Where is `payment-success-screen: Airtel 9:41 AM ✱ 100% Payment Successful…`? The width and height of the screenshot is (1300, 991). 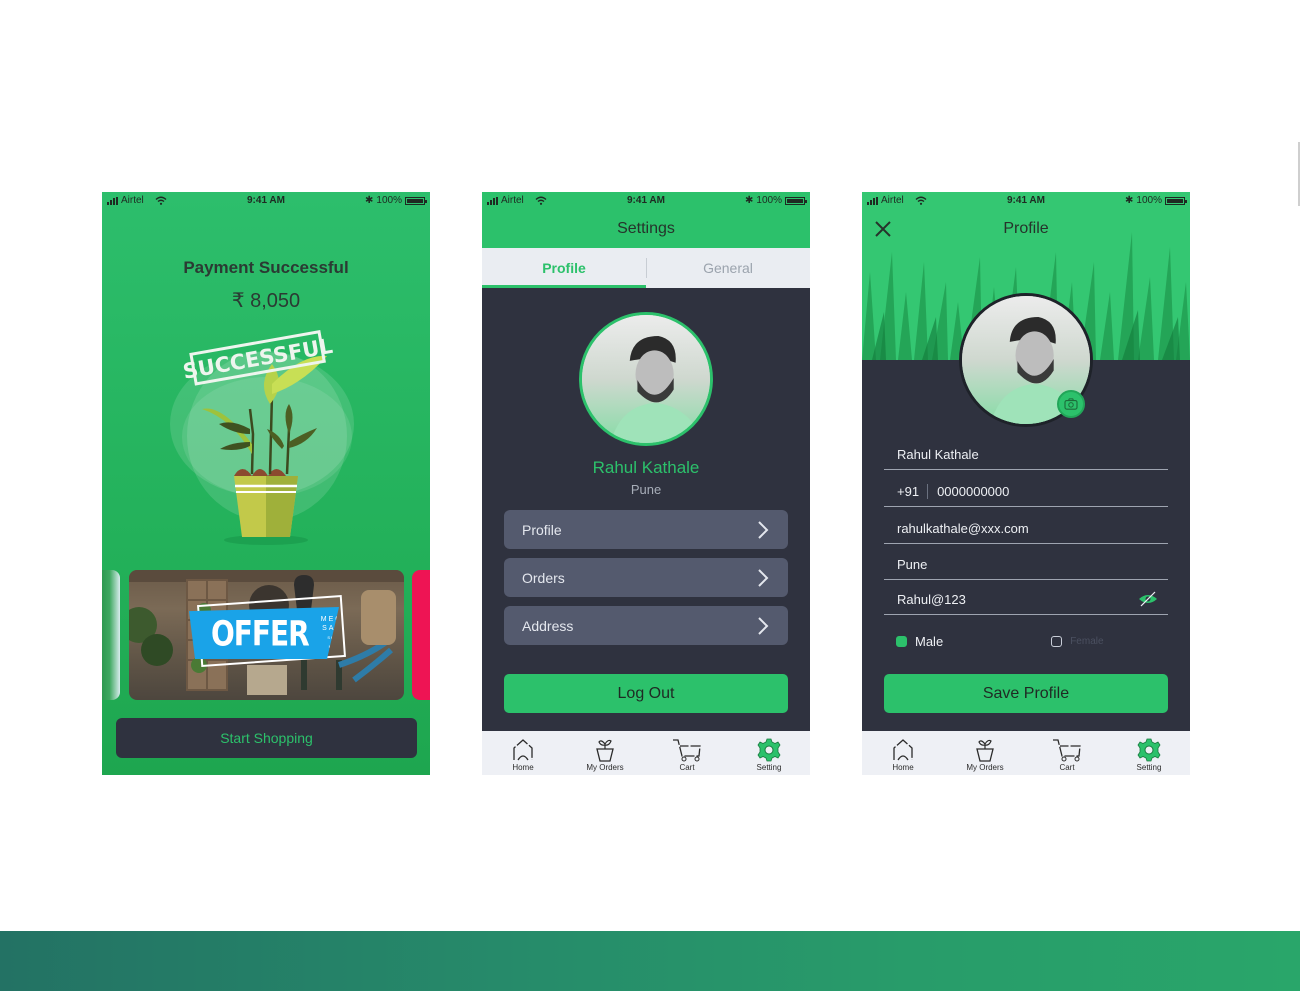
payment-success-screen: Airtel 9:41 AM ✱ 100% Payment Successful… is located at coordinates (266, 483).